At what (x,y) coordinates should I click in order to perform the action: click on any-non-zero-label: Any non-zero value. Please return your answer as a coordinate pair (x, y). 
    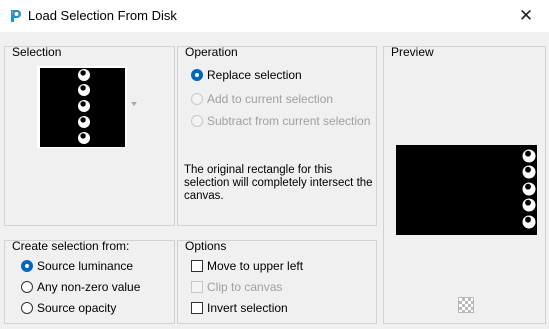
    Looking at the image, I should click on (89, 287).